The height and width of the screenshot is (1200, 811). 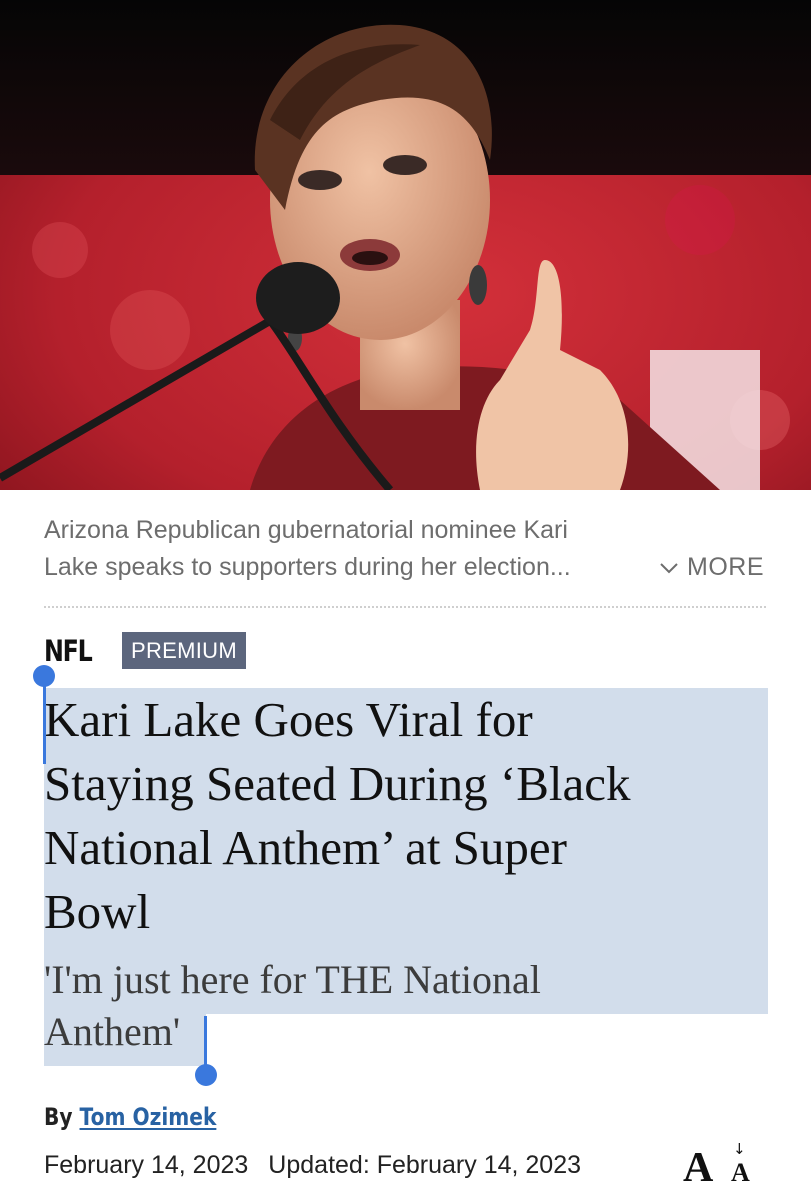 I want to click on more-label: MORE, so click(x=725, y=567).